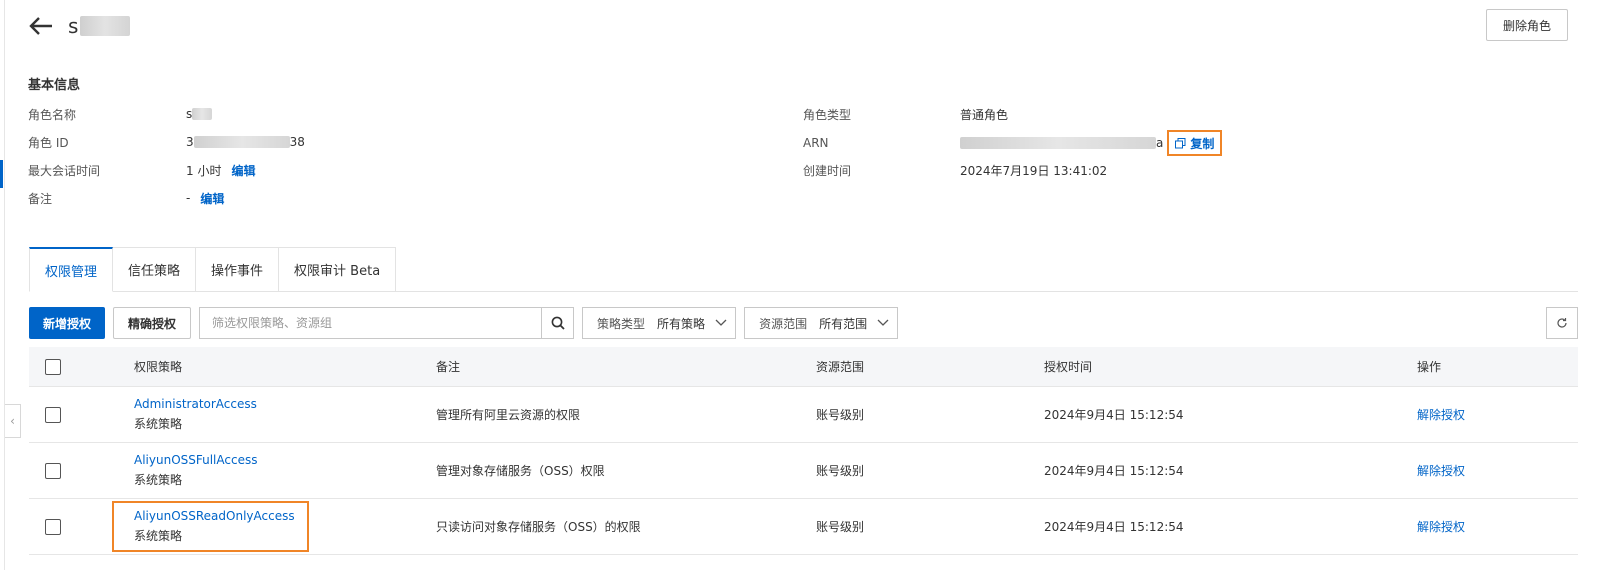 This screenshot has height=570, width=1598. I want to click on copy-icon, so click(1180, 142).